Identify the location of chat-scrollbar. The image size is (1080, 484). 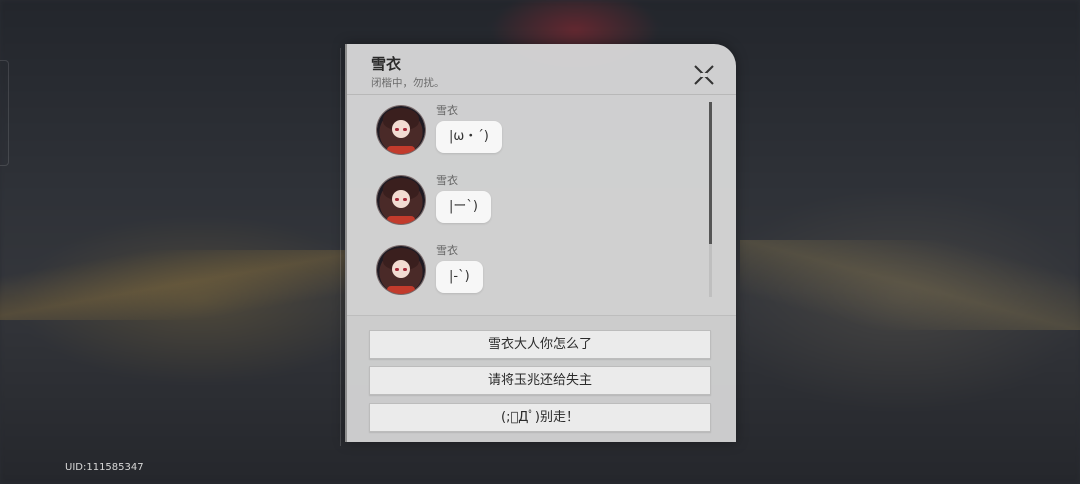
(710, 199).